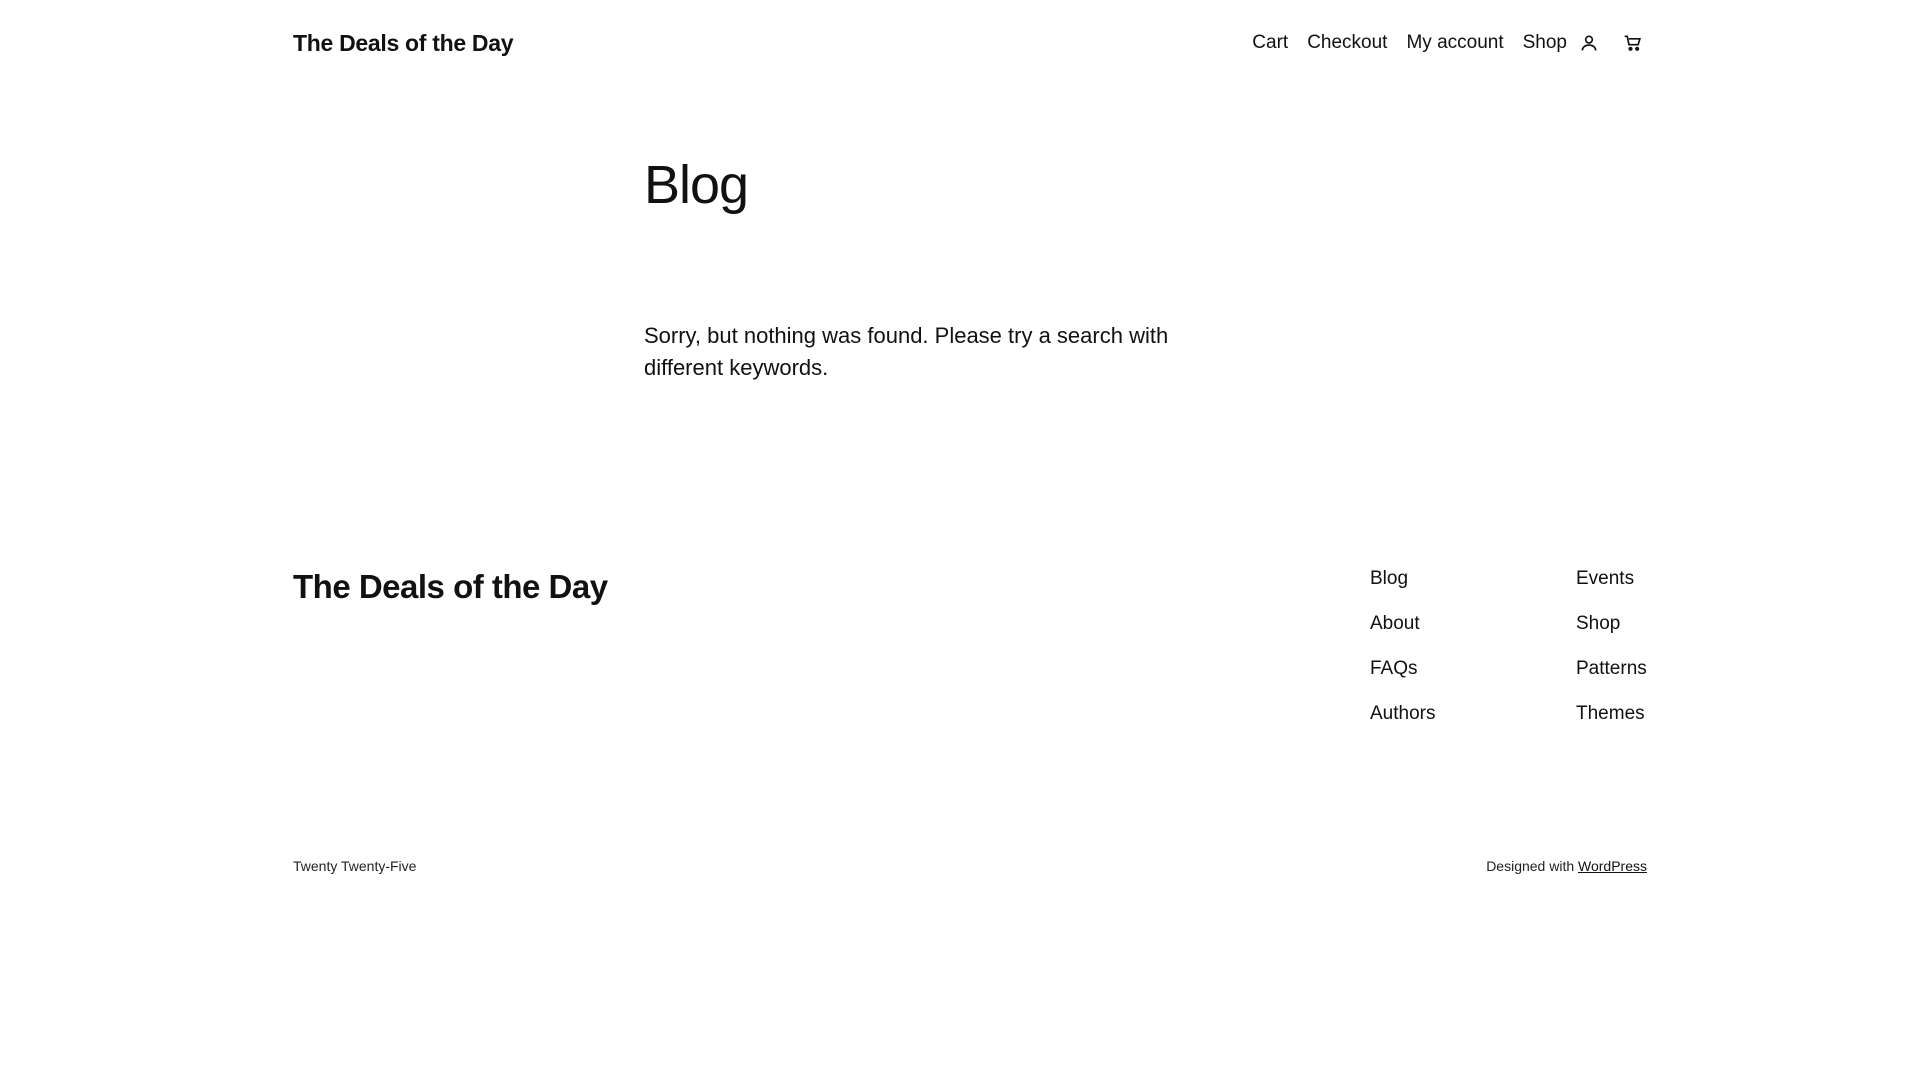 This screenshot has width=1920, height=1080. What do you see at coordinates (696, 185) in the screenshot?
I see `page-title: Blog` at bounding box center [696, 185].